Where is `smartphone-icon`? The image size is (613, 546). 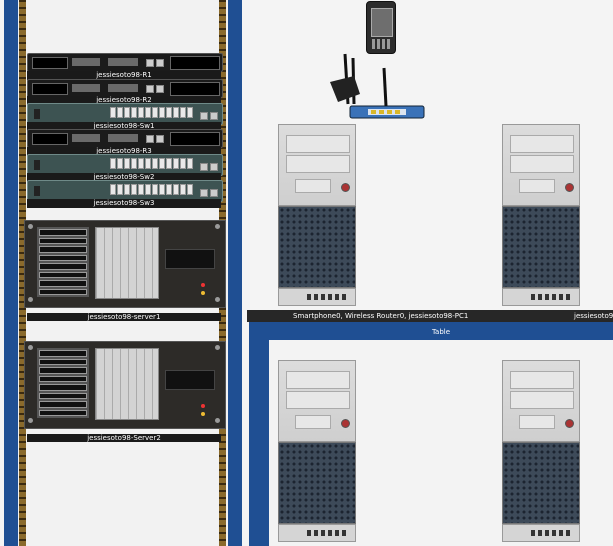
smartphone-icon is located at coordinates (381, 27).